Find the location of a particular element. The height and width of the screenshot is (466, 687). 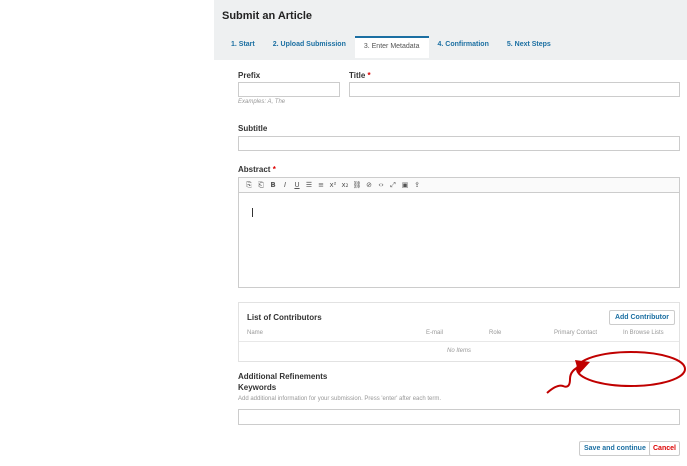

image-icon: ▣ is located at coordinates (405, 185).